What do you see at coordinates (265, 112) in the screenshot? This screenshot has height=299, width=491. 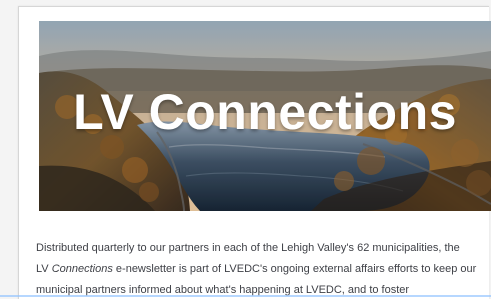 I see `hero-title: LV Connections` at bounding box center [265, 112].